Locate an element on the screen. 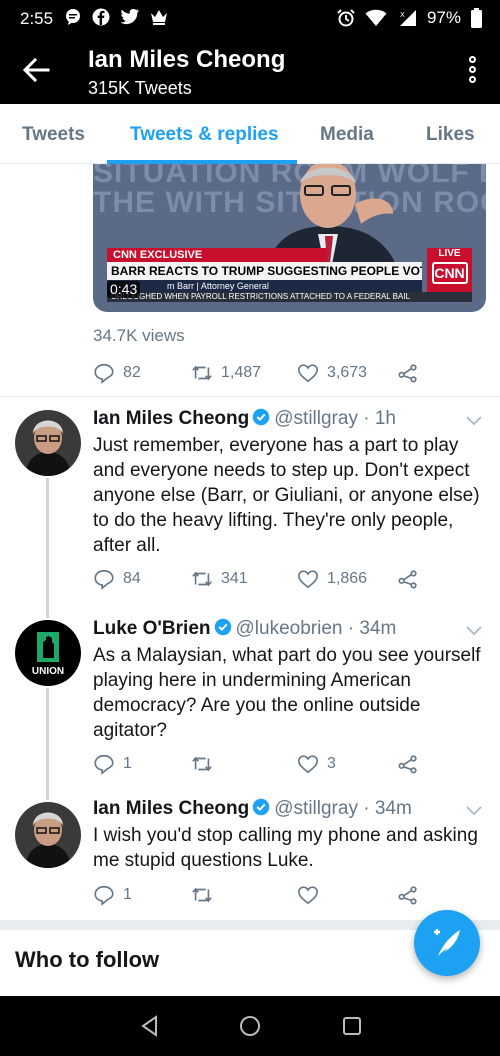 Image resolution: width=500 pixels, height=1056 pixels. retweet-count: 341 is located at coordinates (234, 578).